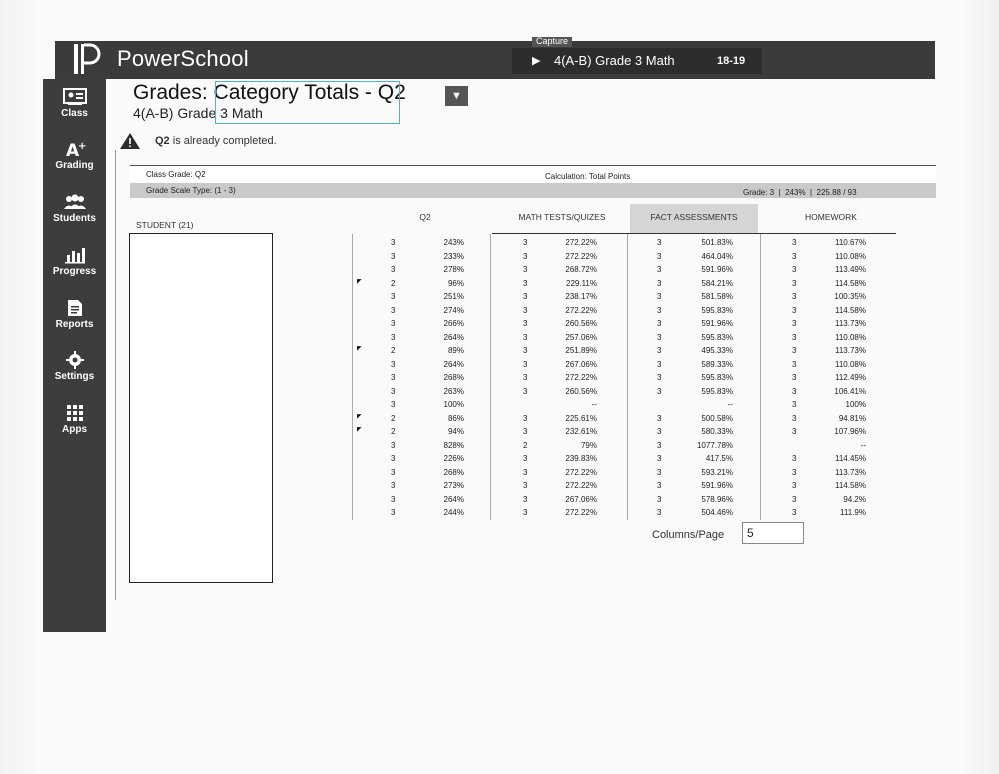 Image resolution: width=999 pixels, height=774 pixels. I want to click on nav-item-reports: Reports, so click(74, 314).